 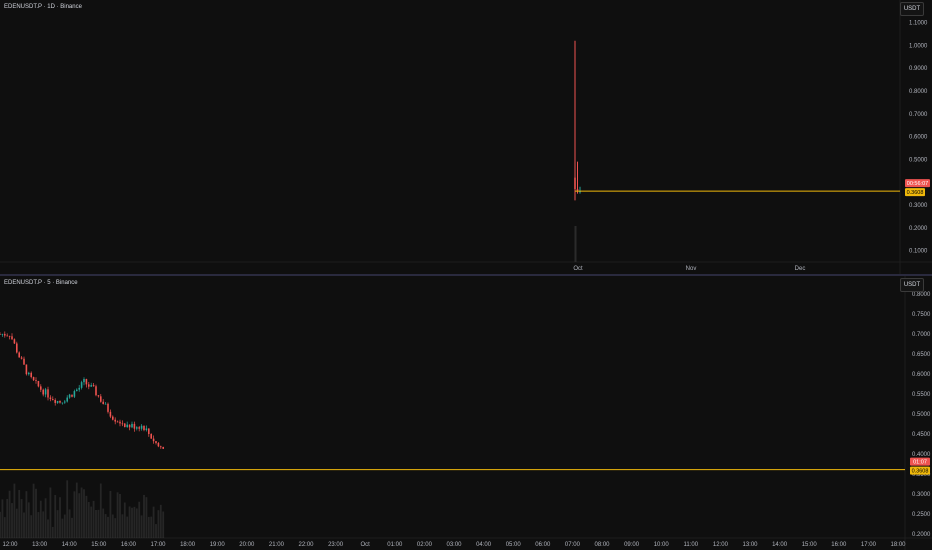 What do you see at coordinates (82, 509) in the screenshot?
I see `intraday-volume-group` at bounding box center [82, 509].